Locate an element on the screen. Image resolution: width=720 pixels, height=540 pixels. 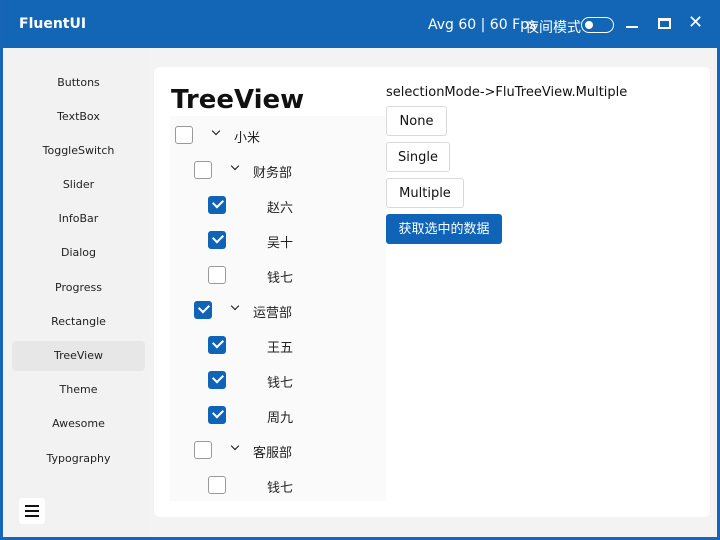
sidebar-item-progress: Progress is located at coordinates (78, 288).